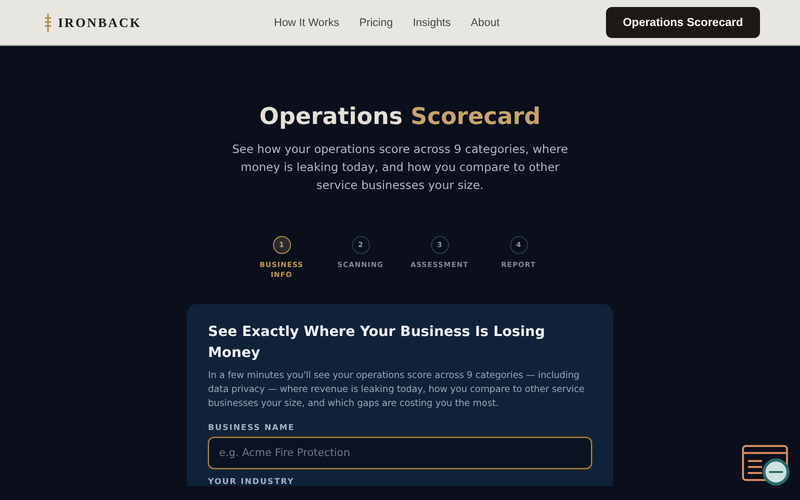 This screenshot has width=800, height=500. I want to click on field-label: YOUR INDUSTRY, so click(252, 481).